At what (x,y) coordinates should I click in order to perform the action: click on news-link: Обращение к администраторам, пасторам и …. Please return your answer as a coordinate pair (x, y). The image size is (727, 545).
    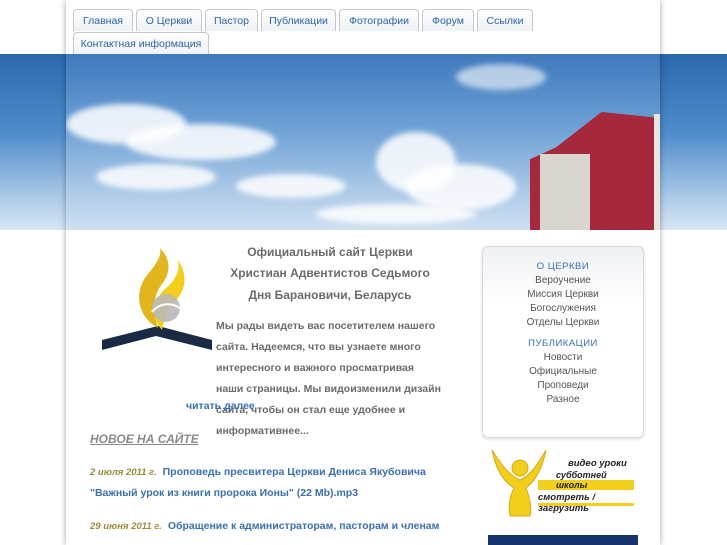
    Looking at the image, I should click on (304, 526).